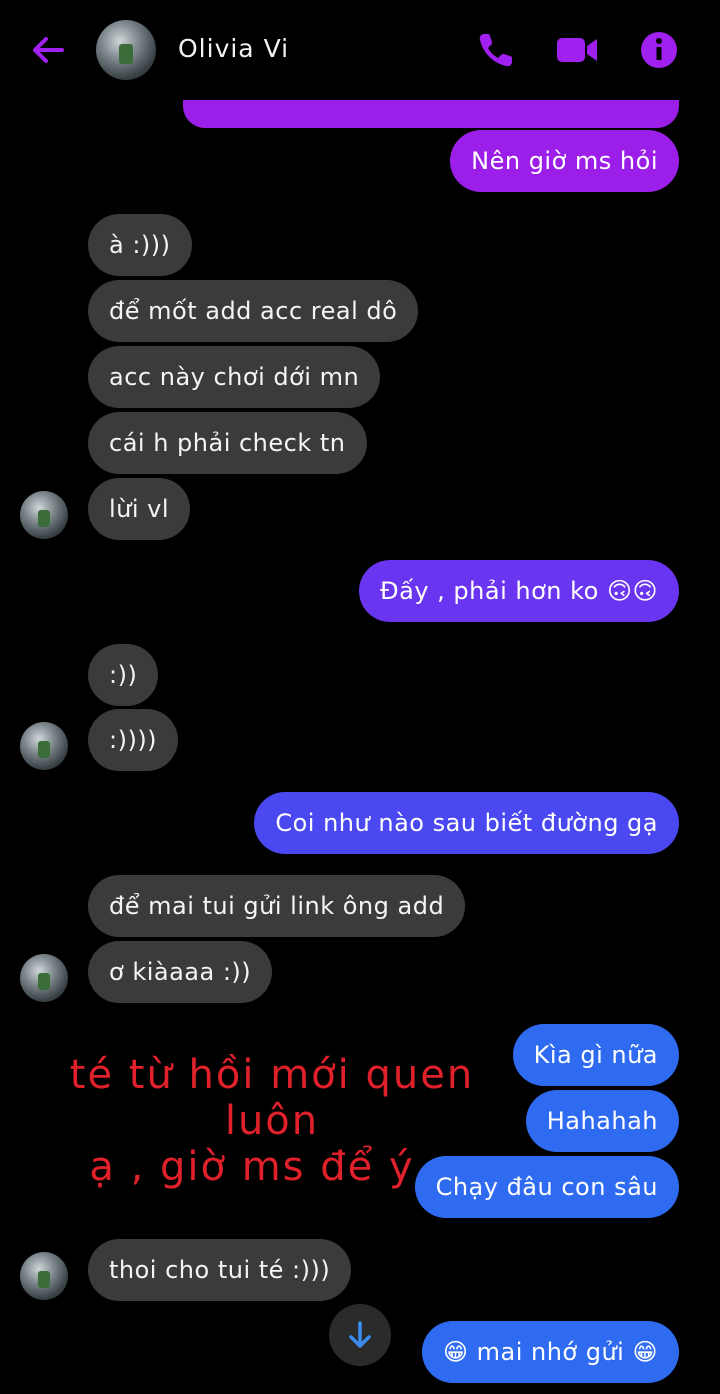  Describe the element at coordinates (277, 906) in the screenshot. I see `message-incoming: để mai tui gửi link ông add` at that location.